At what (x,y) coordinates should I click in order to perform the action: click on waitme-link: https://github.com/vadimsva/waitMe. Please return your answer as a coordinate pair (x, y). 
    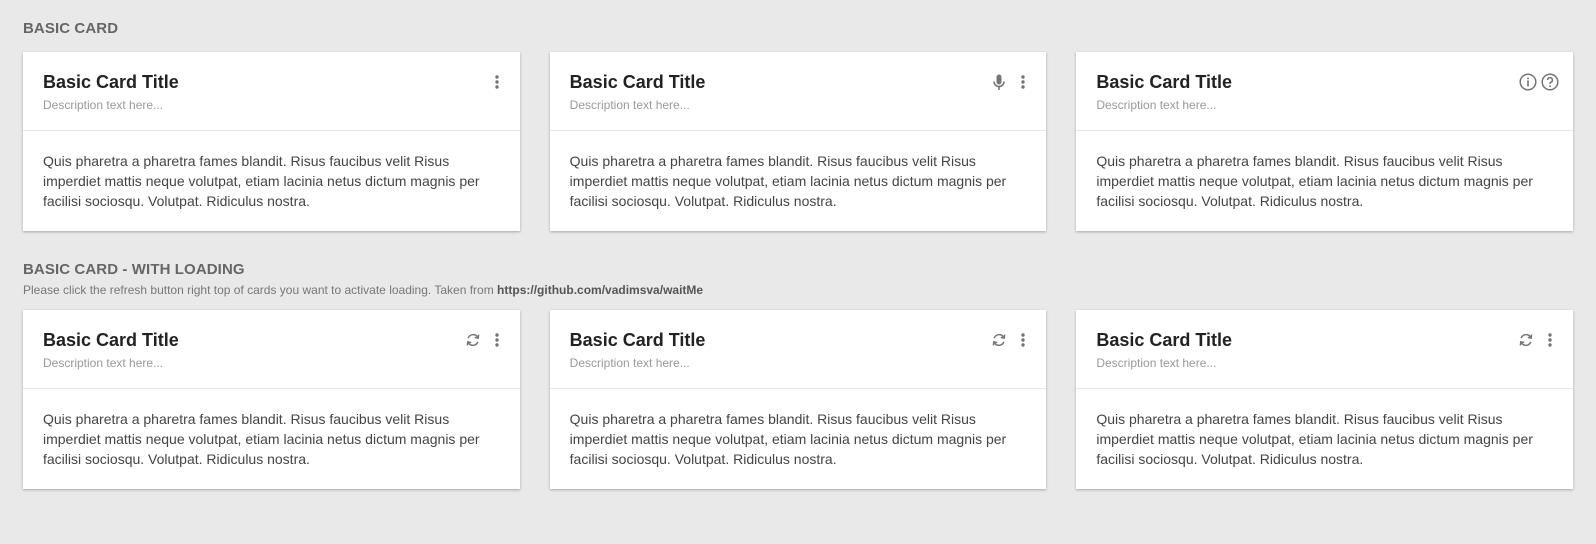
    Looking at the image, I should click on (600, 290).